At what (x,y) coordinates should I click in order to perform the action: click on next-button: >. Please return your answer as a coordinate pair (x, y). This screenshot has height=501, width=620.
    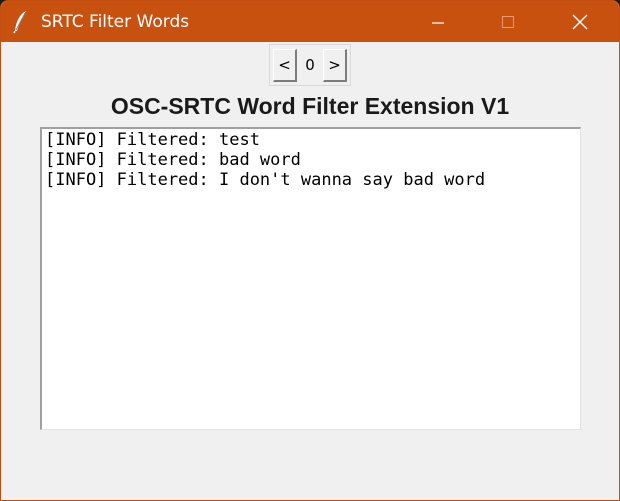
    Looking at the image, I should click on (335, 65).